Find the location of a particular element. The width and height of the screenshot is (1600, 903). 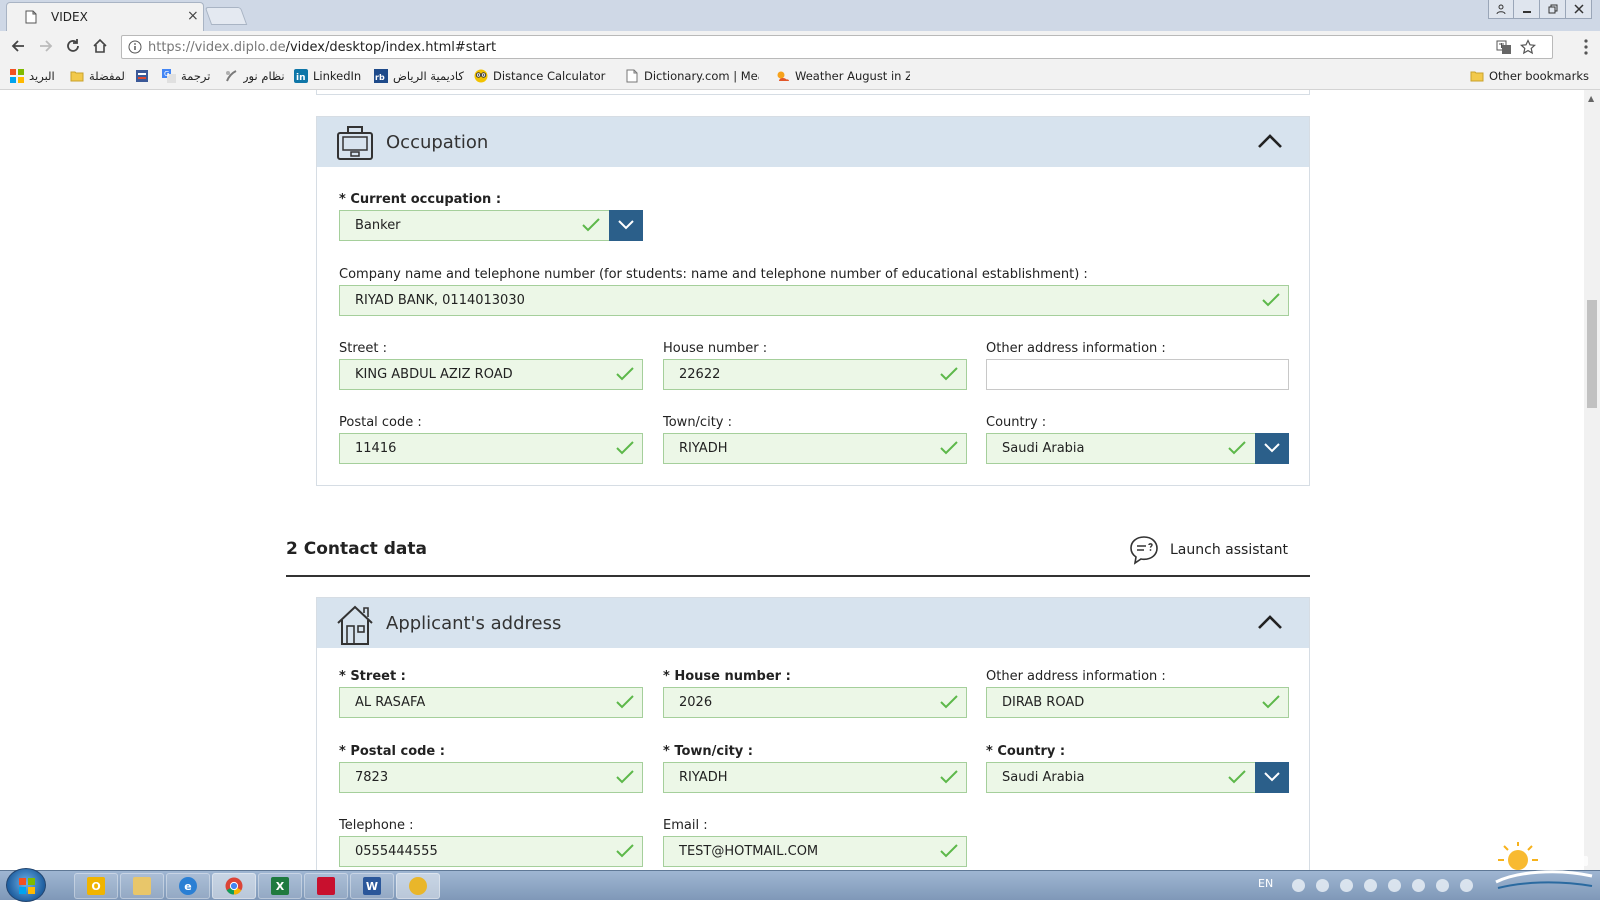

language-indicator: EN is located at coordinates (1265, 883).